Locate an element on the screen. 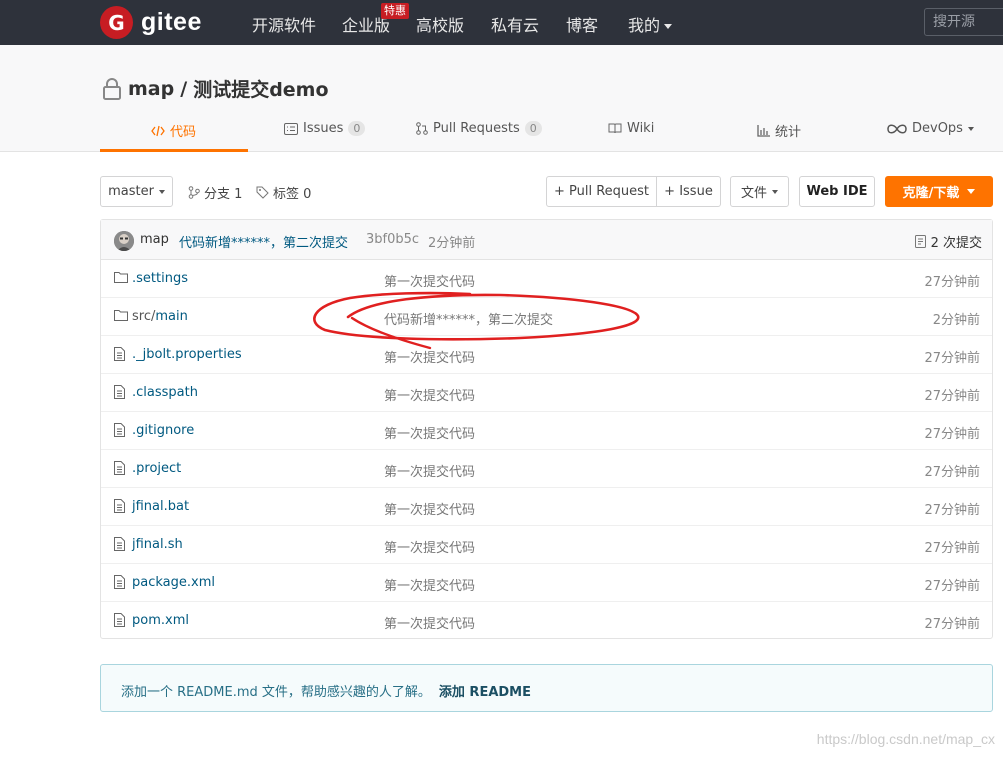  file-name-link: .settings is located at coordinates (160, 278).